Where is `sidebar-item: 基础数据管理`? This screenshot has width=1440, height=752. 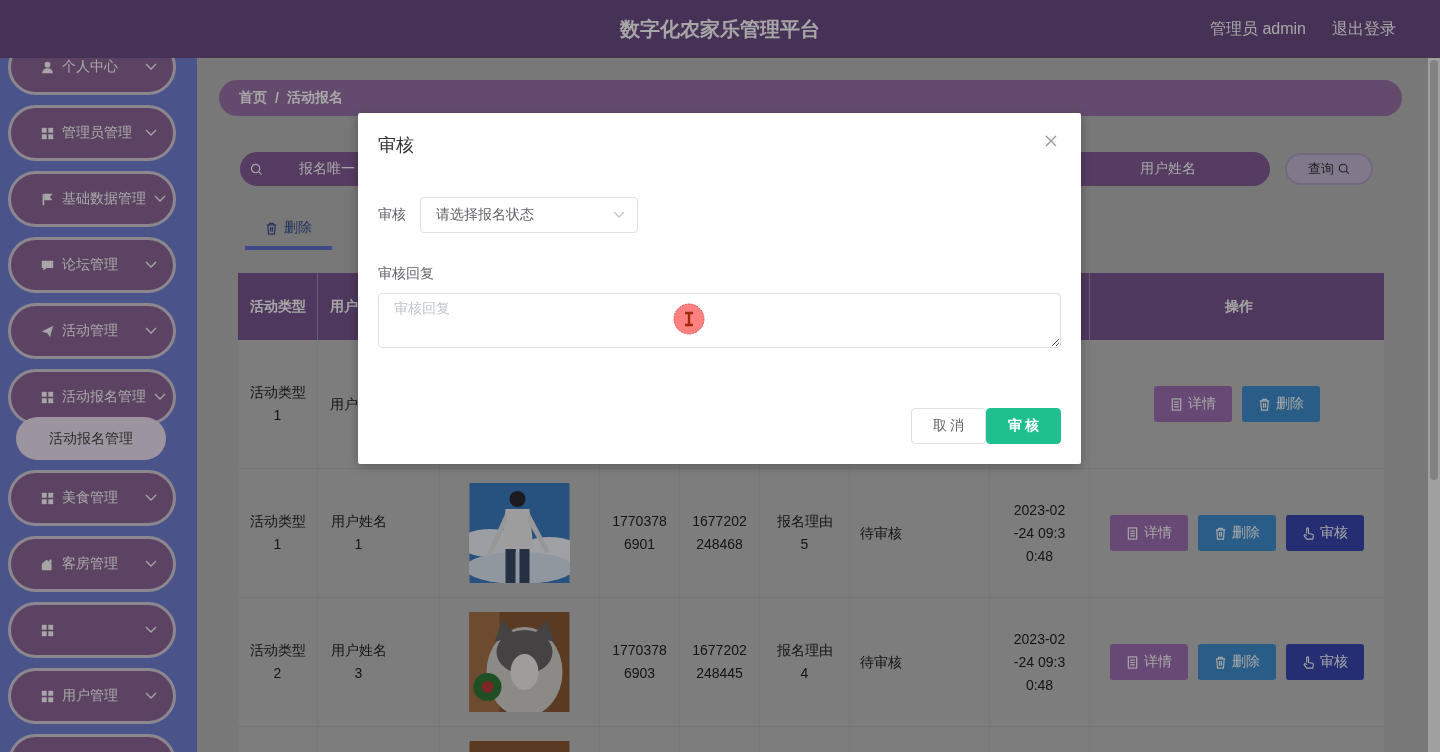 sidebar-item: 基础数据管理 is located at coordinates (92, 199).